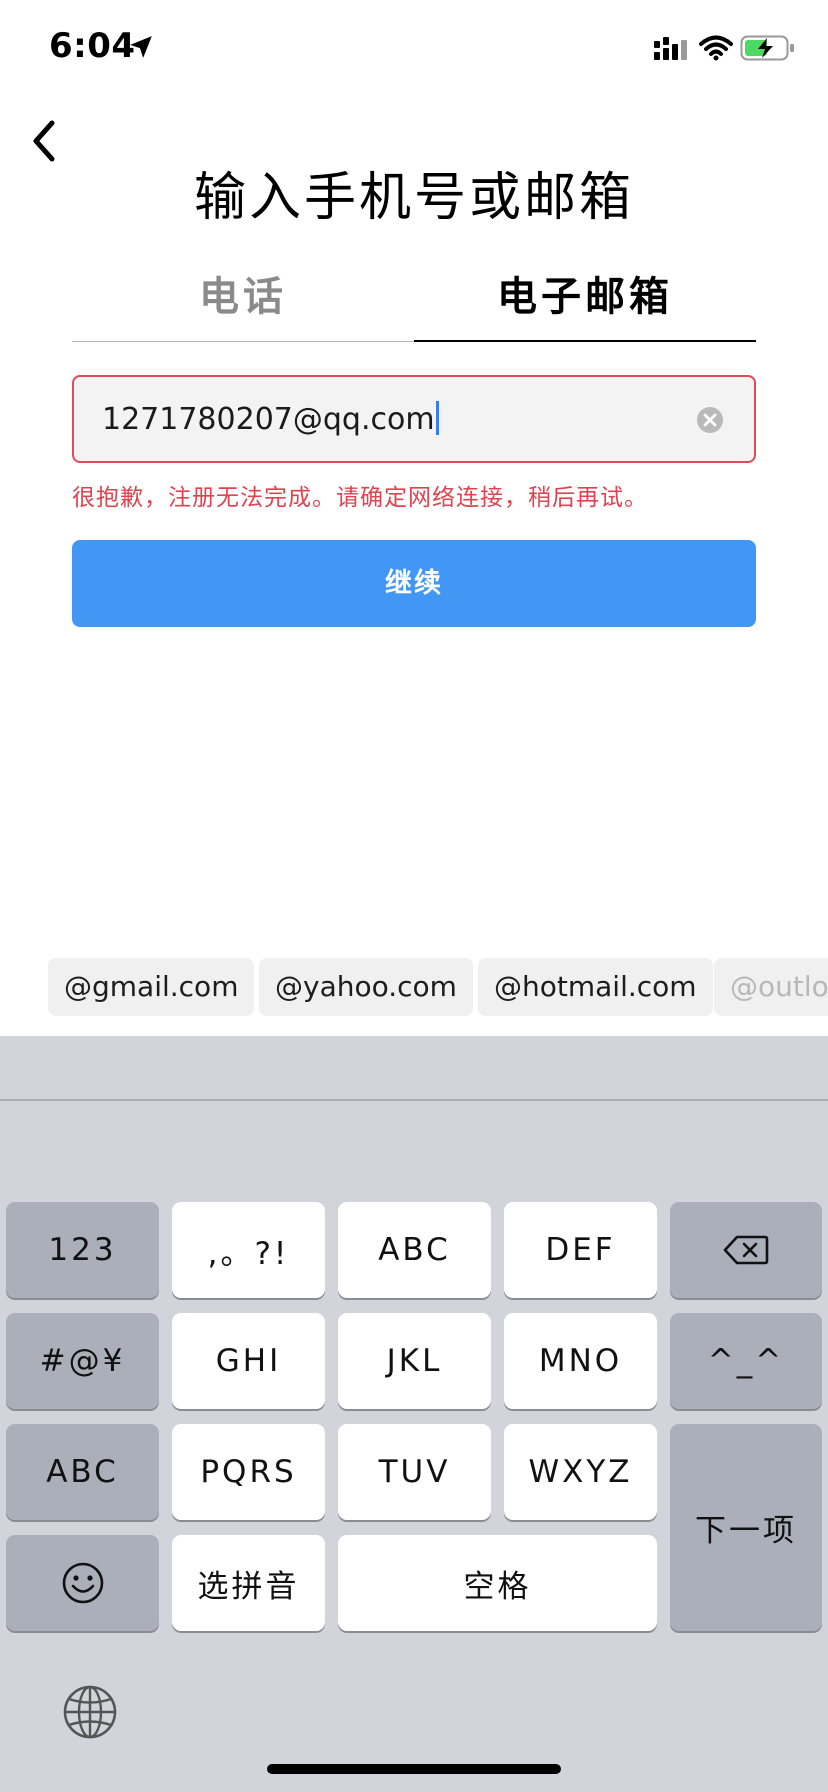 Image resolution: width=828 pixels, height=1792 pixels. I want to click on email-field-value: 1271780207@qq.com, so click(270, 419).